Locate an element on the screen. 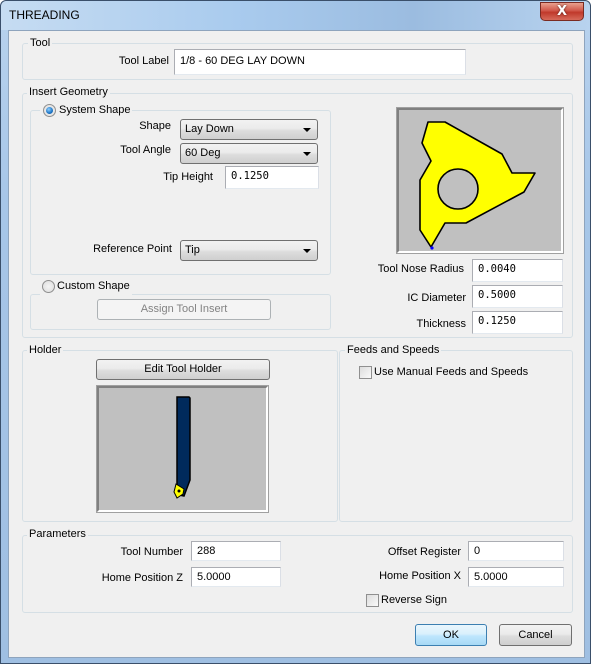 The height and width of the screenshot is (664, 591). ic-diameter-caption: IC Diameter is located at coordinates (436, 298).